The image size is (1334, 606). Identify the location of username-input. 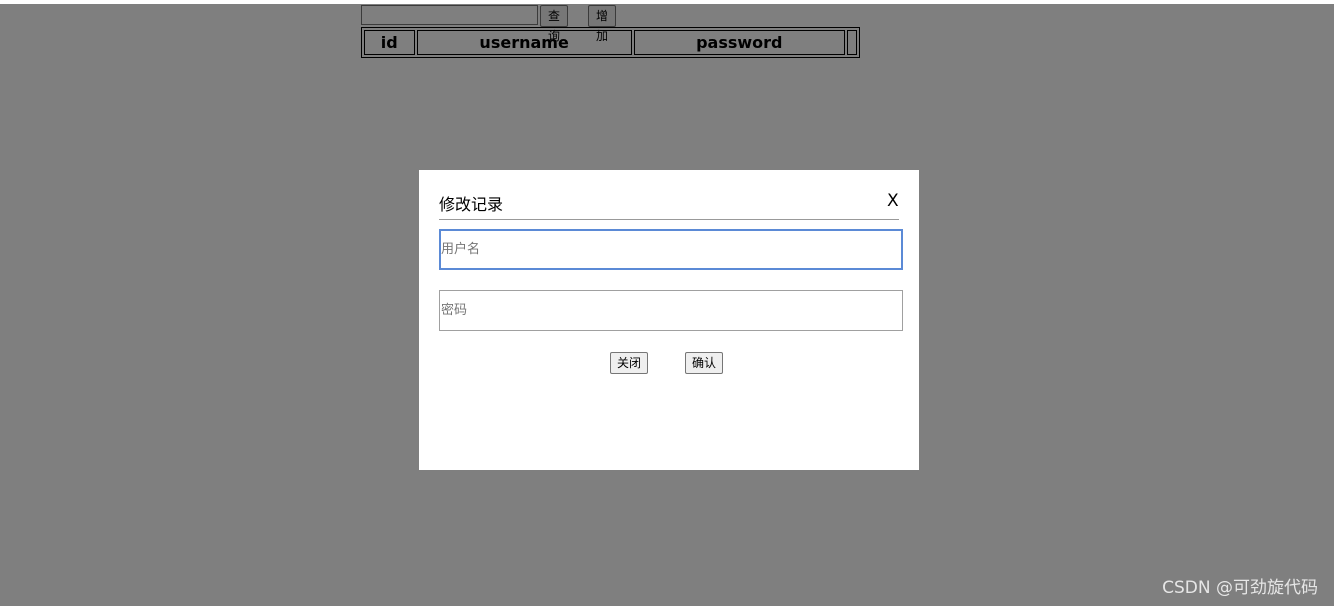
(671, 249).